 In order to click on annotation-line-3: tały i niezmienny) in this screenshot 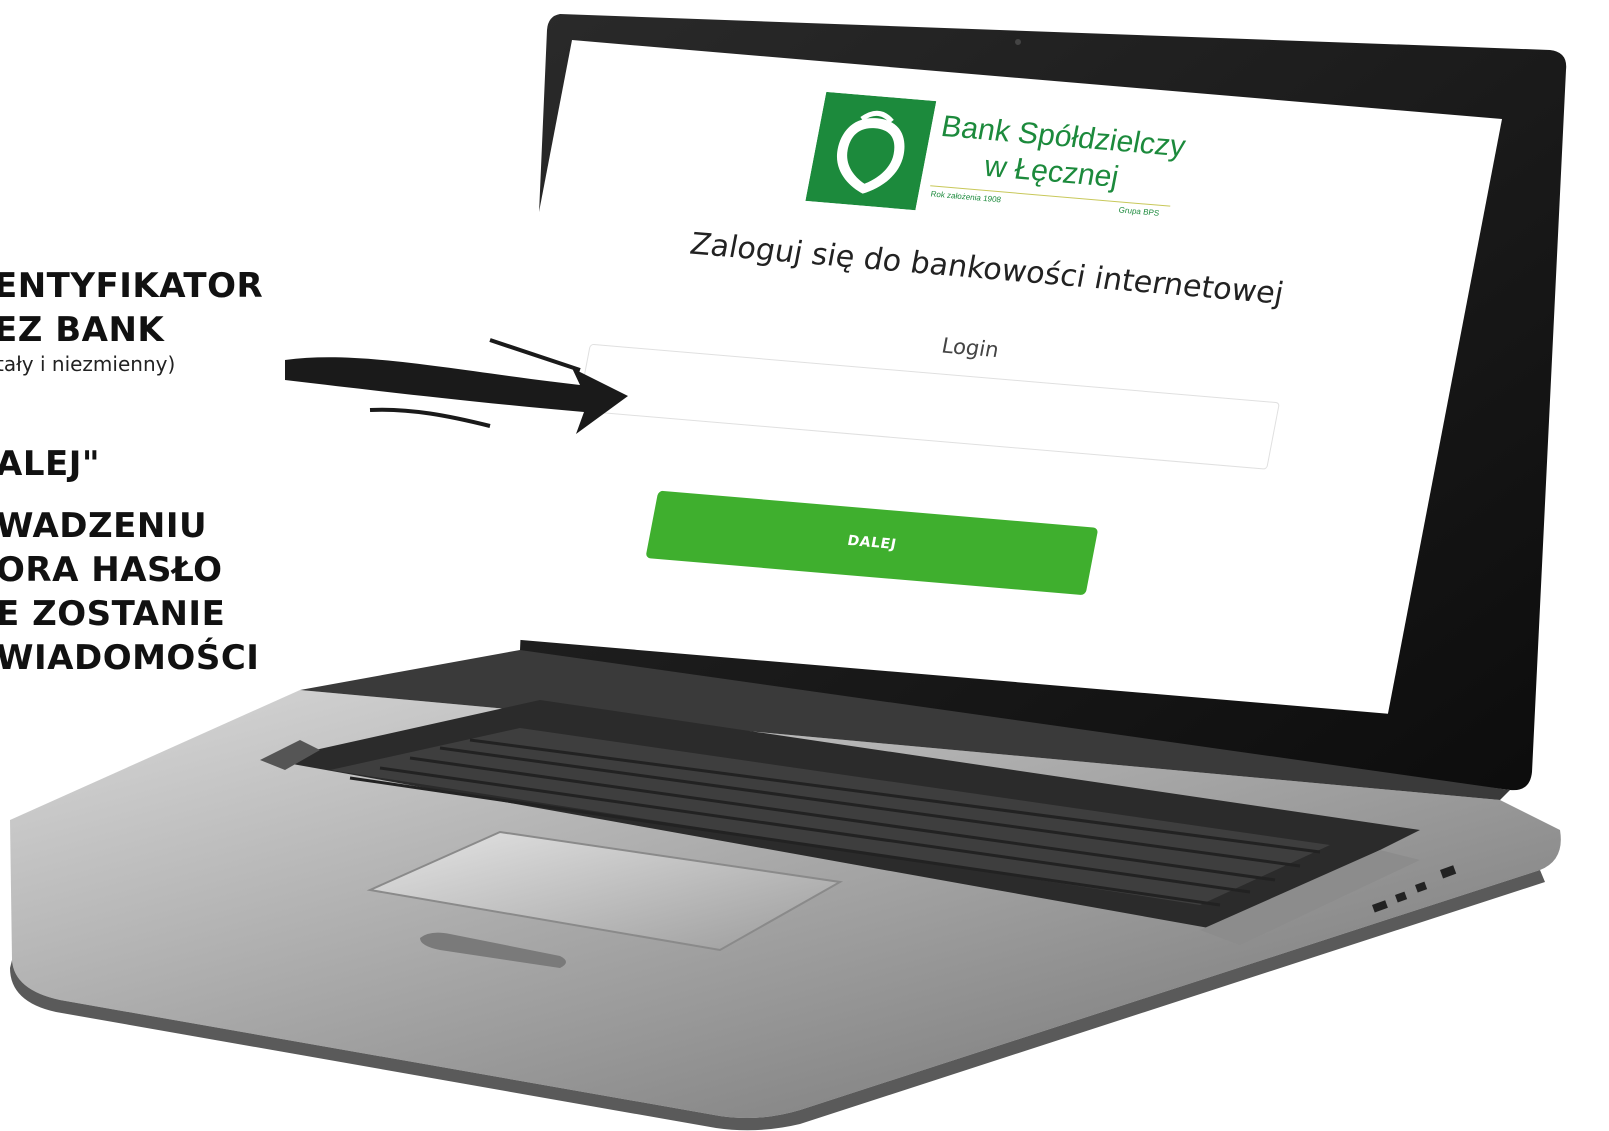, I will do `click(88, 364)`.